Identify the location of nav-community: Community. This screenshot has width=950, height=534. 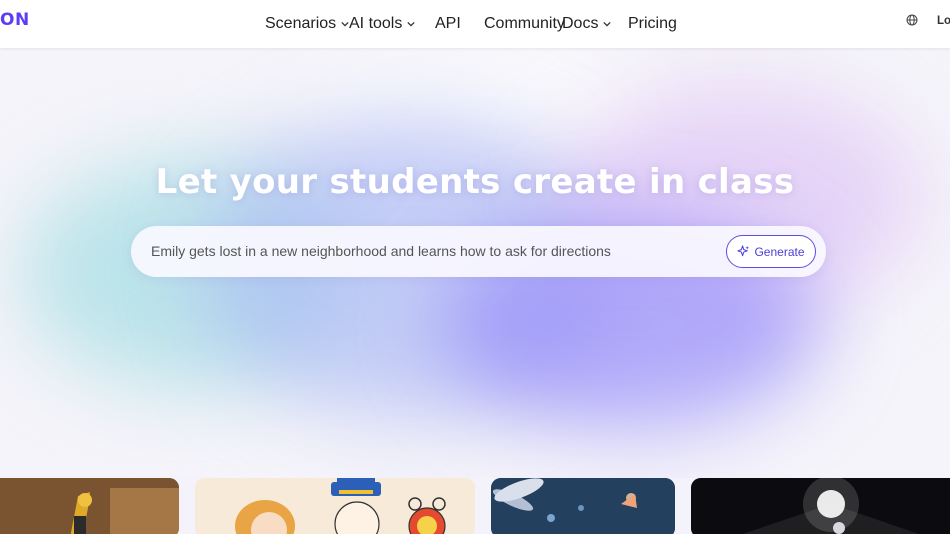
(524, 24).